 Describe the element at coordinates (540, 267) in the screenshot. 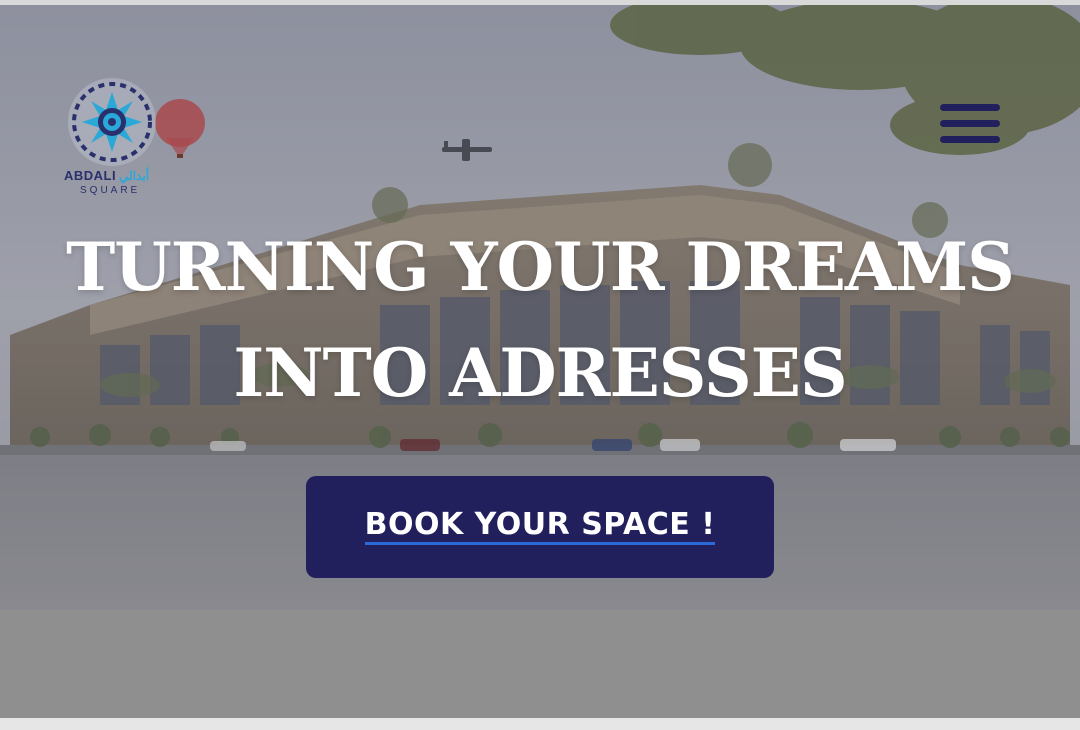

I see `hero-headline-line1: TURNING YOUR DREAMS` at that location.